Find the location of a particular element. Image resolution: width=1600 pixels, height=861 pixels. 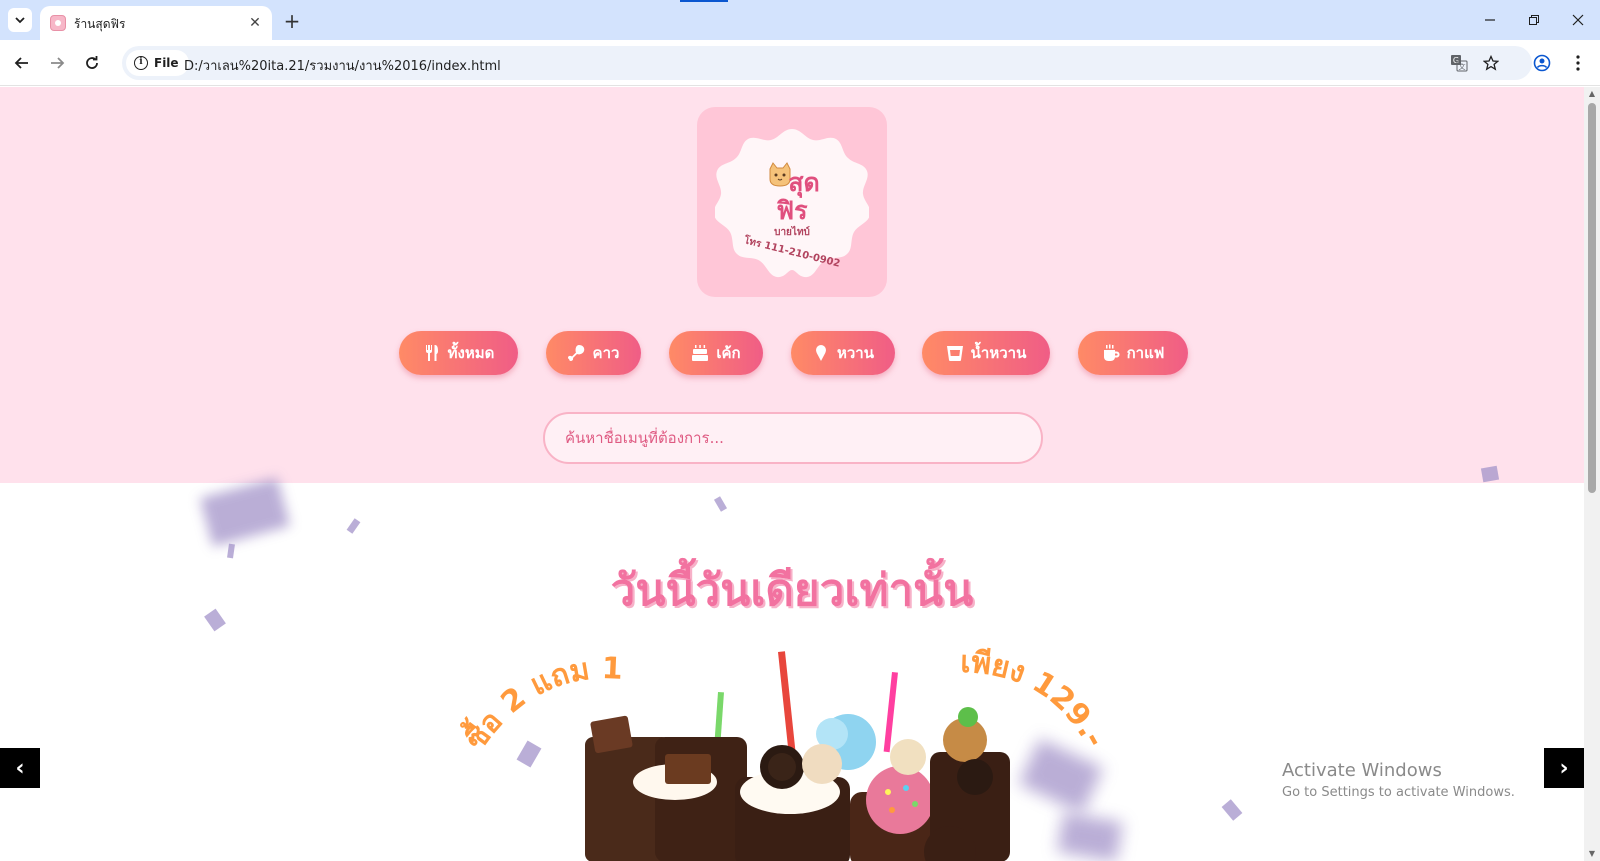

promo-banner: ซื้อ 2 แถม 1 เพียง 129.- is located at coordinates (786, 751).